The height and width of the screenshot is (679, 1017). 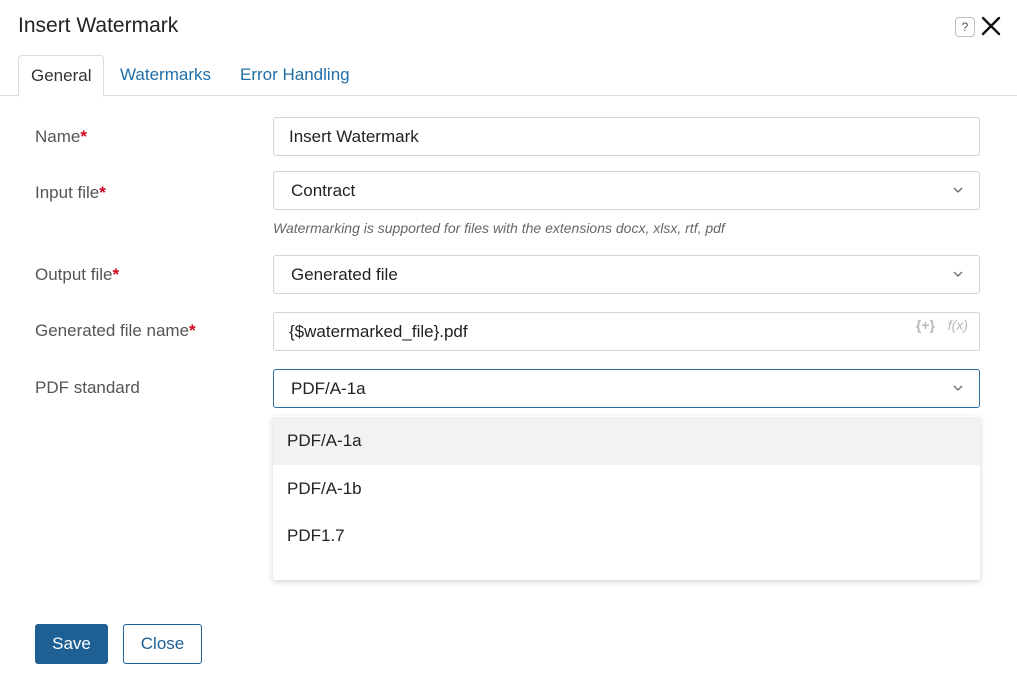 I want to click on dropdown-option-pdf-a-1a: PDF/A-1a, so click(x=626, y=441).